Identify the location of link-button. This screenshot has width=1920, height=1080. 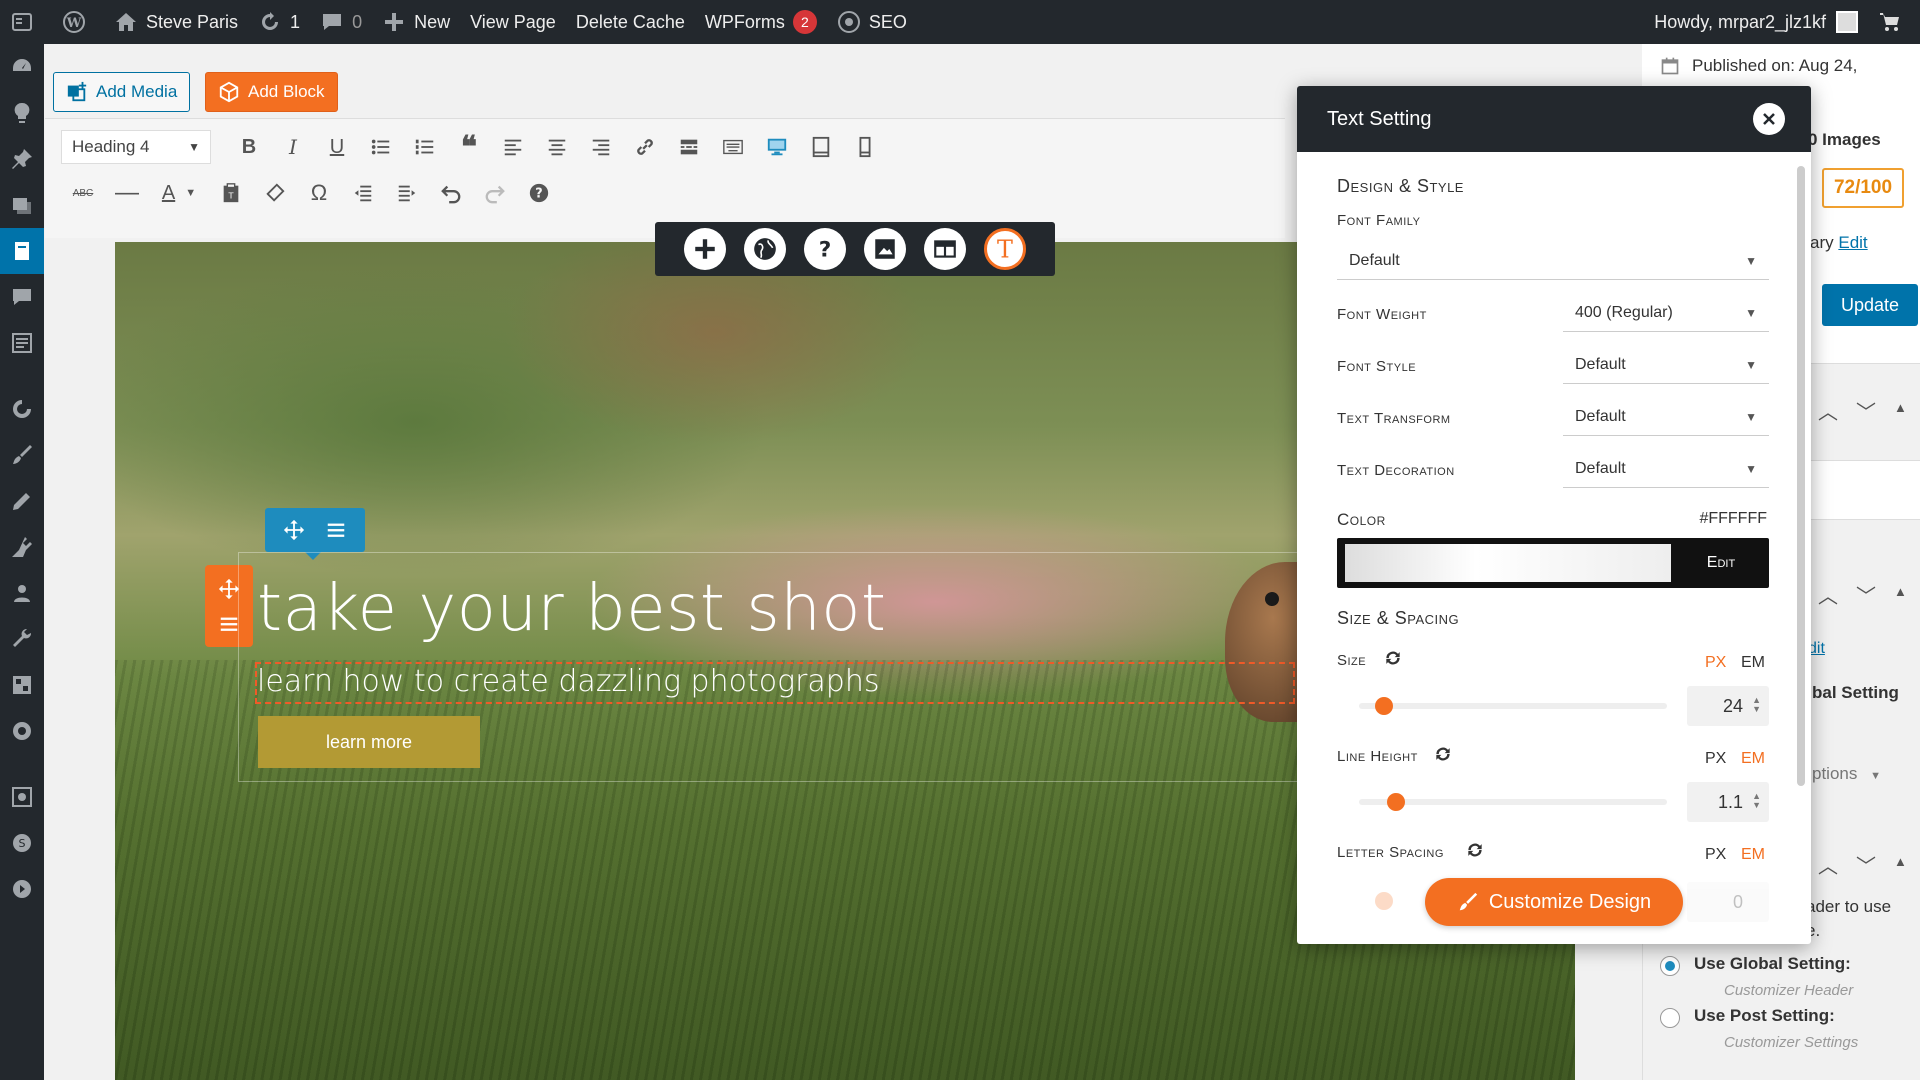
(645, 147).